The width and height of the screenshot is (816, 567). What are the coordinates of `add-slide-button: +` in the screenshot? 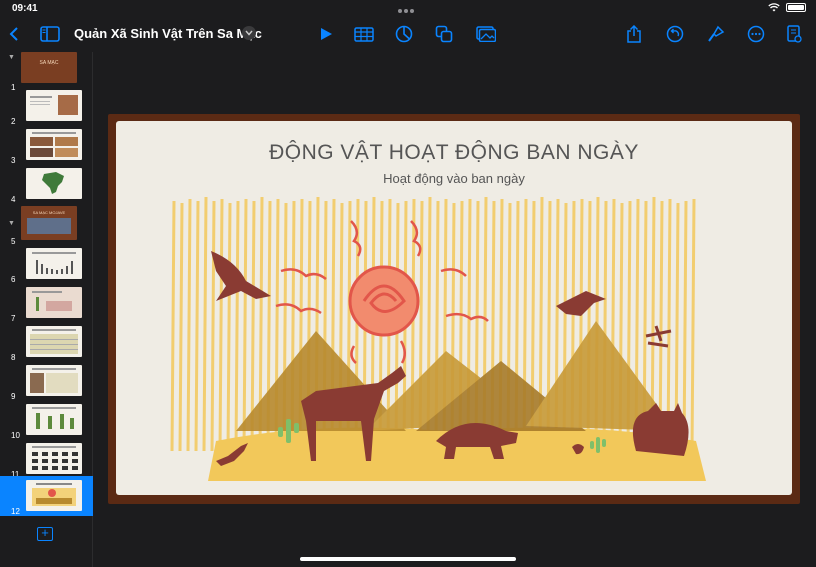 It's located at (45, 533).